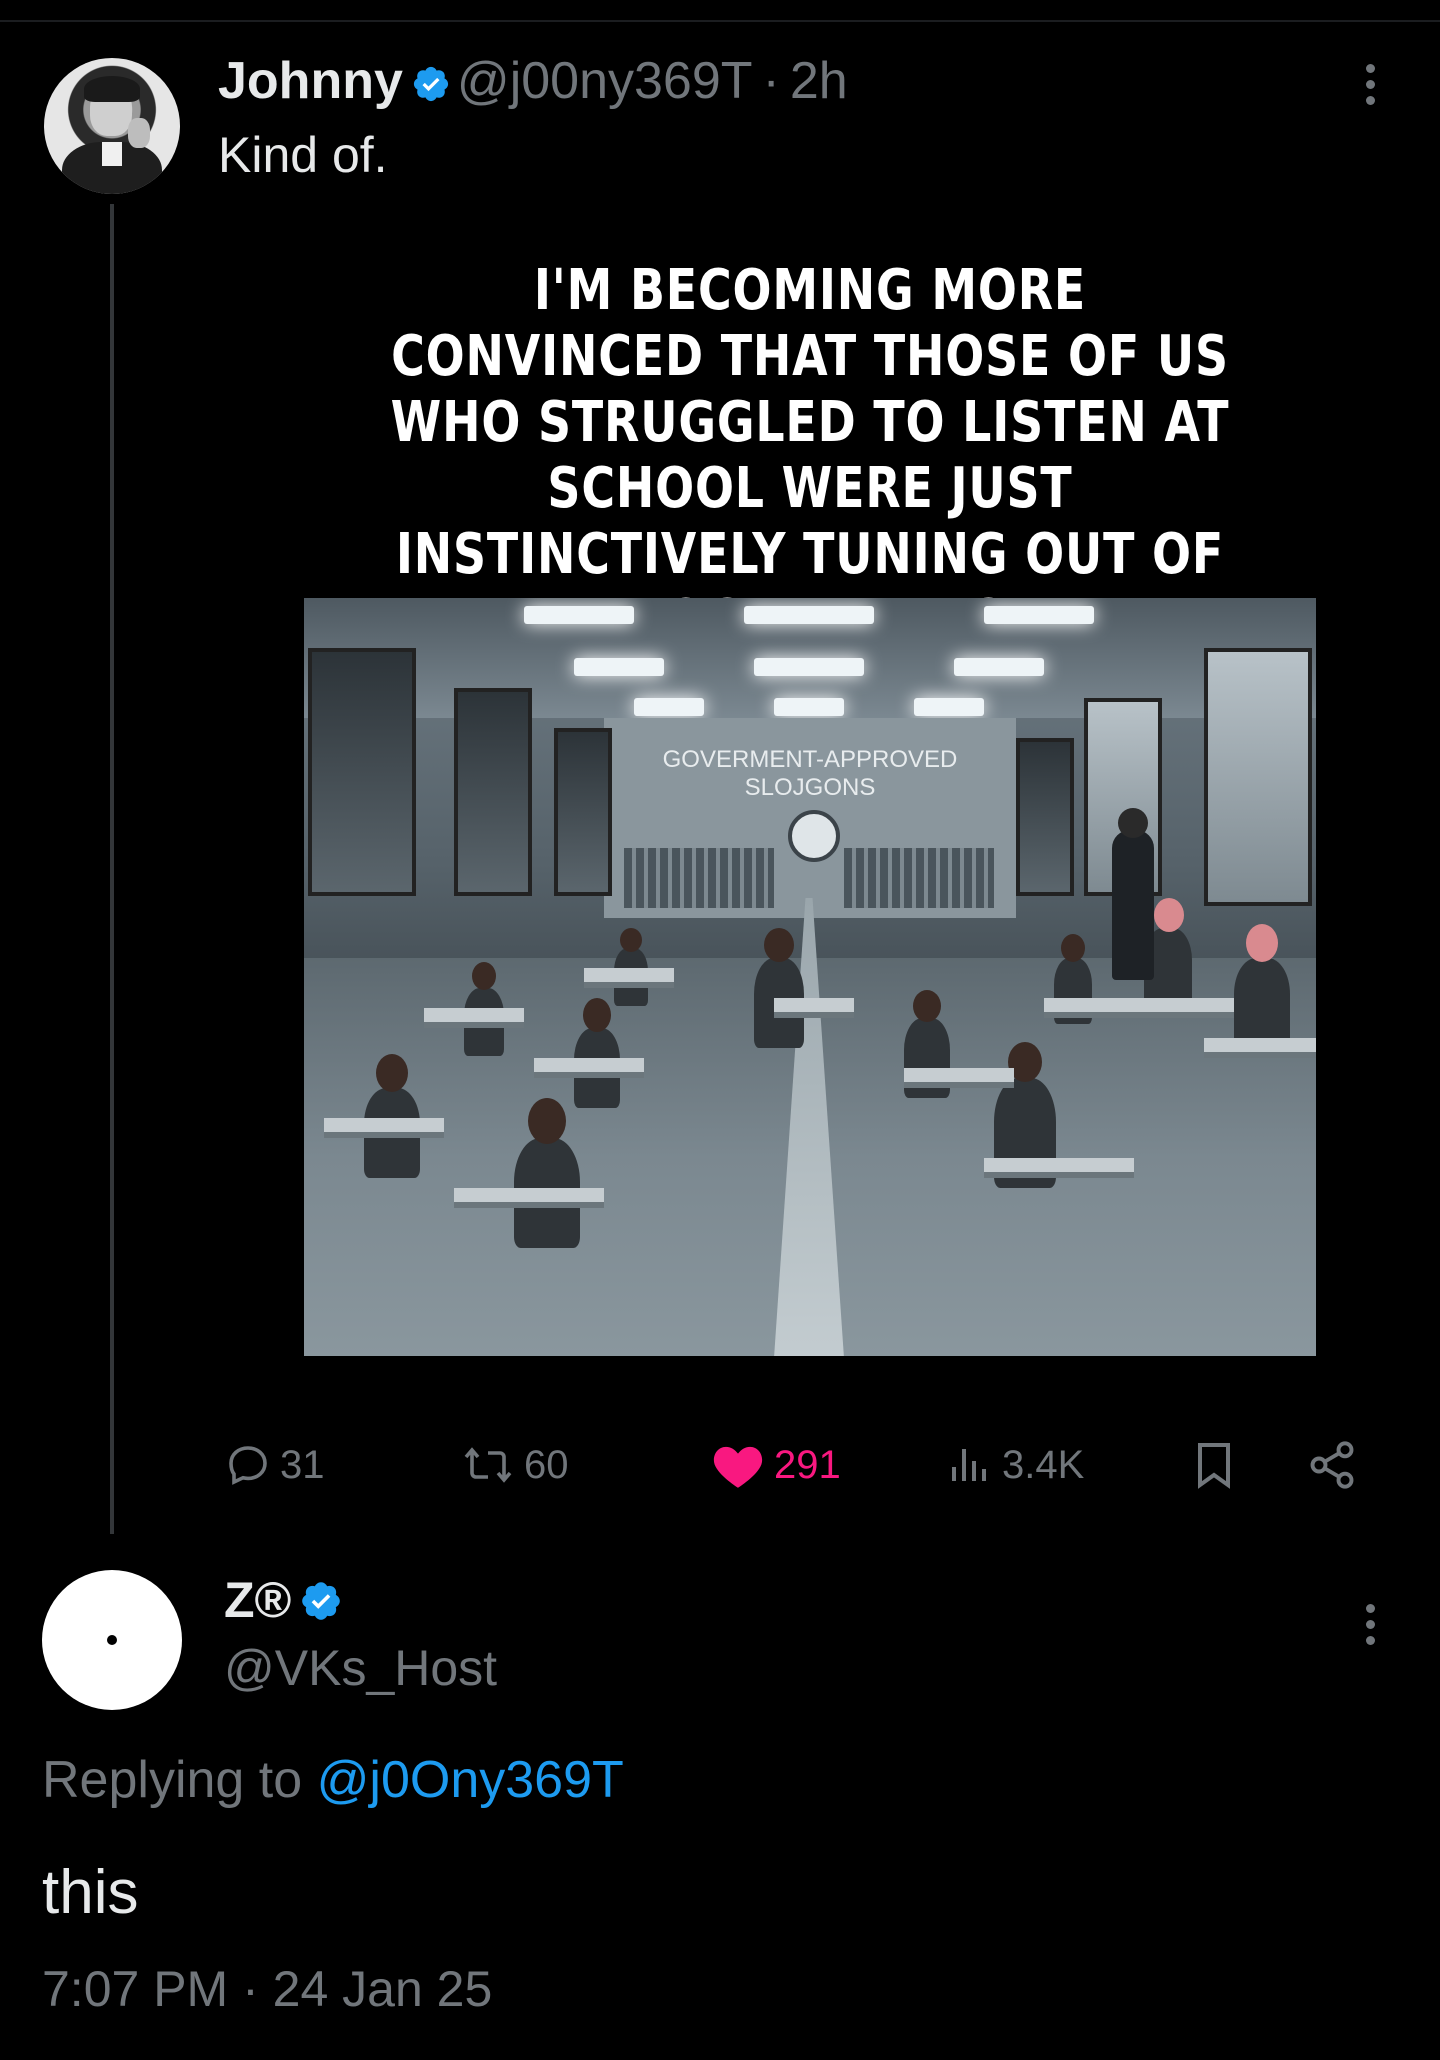 The width and height of the screenshot is (1440, 2060). I want to click on replying-to-link: @j0Ony369T, so click(470, 1780).